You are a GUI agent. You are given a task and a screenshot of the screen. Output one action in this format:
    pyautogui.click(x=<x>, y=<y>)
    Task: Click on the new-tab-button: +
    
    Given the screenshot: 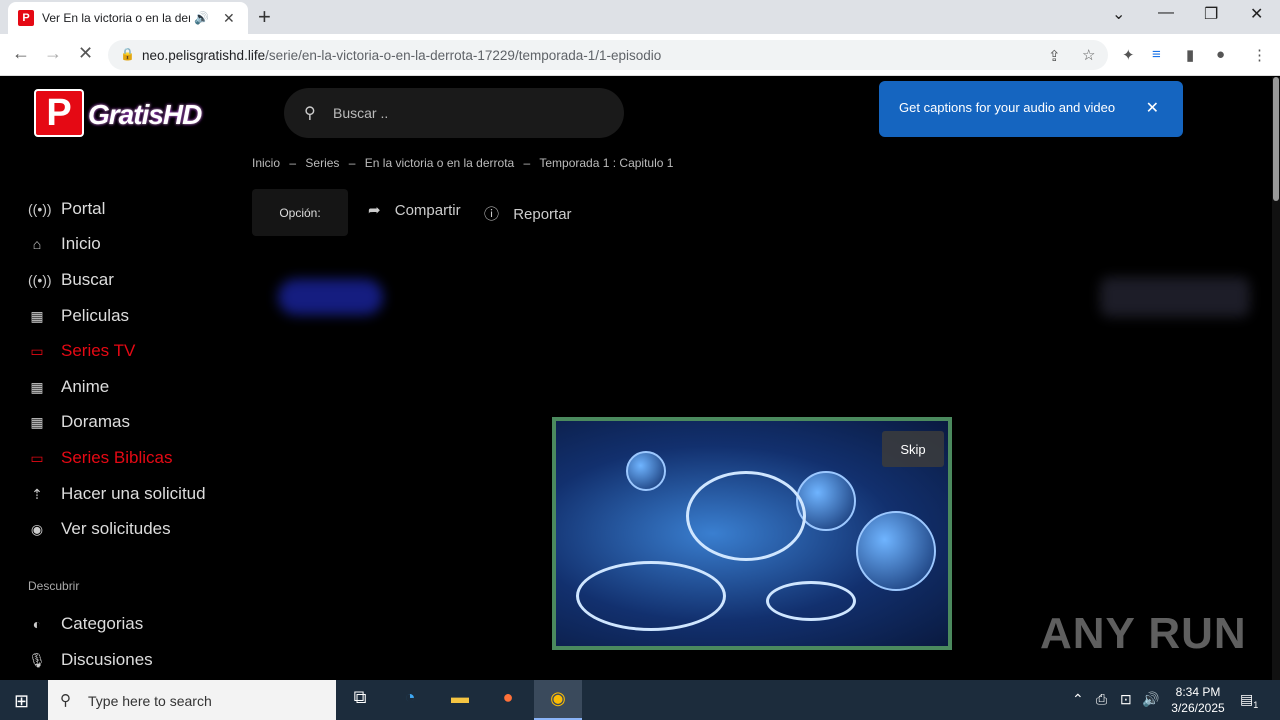 What is the action you would take?
    pyautogui.click(x=264, y=17)
    